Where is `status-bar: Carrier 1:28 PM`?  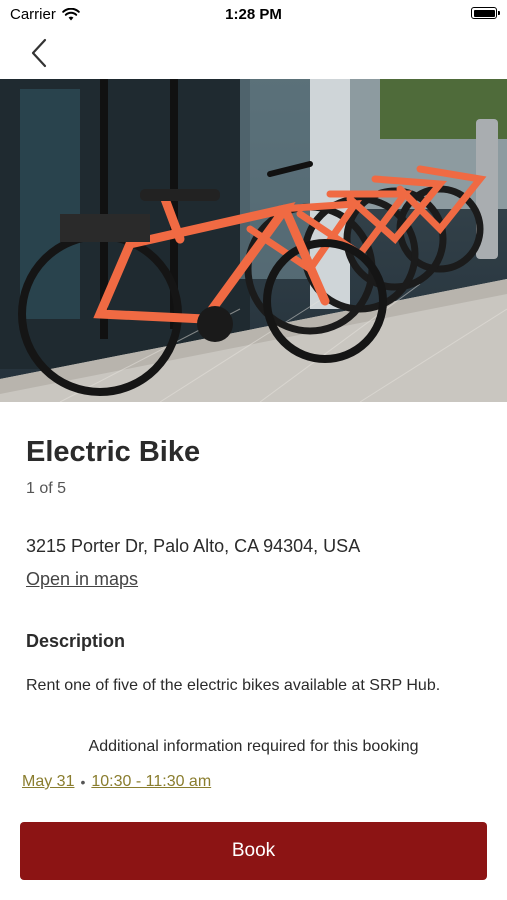 status-bar: Carrier 1:28 PM is located at coordinates (253, 14).